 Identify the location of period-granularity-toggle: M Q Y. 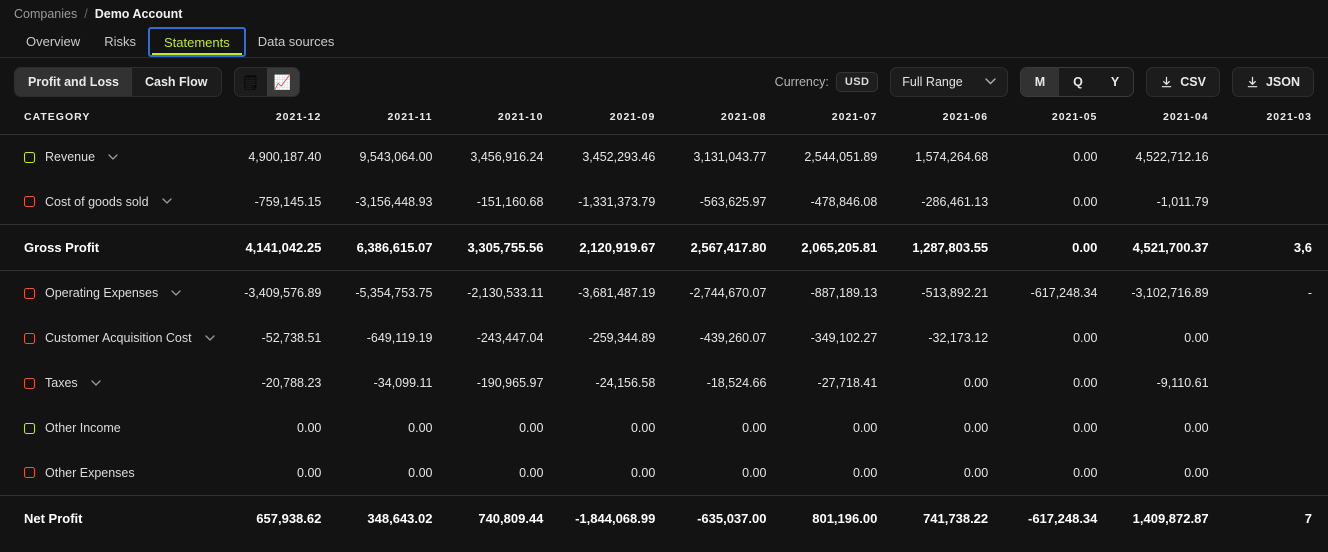
(1077, 82).